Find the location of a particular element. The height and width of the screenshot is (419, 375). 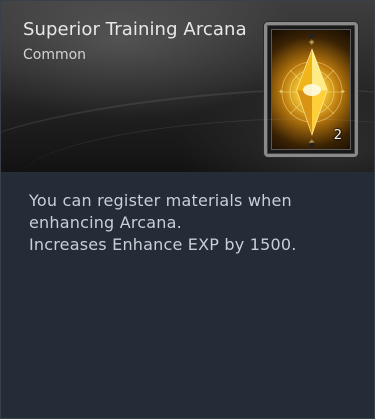

description-line-2: enhancing Arcana. is located at coordinates (105, 222).